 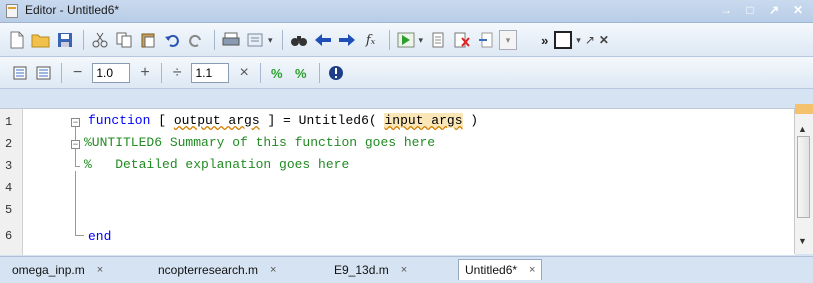 What do you see at coordinates (361, 269) in the screenshot?
I see `tab-label: E9_13d.m` at bounding box center [361, 269].